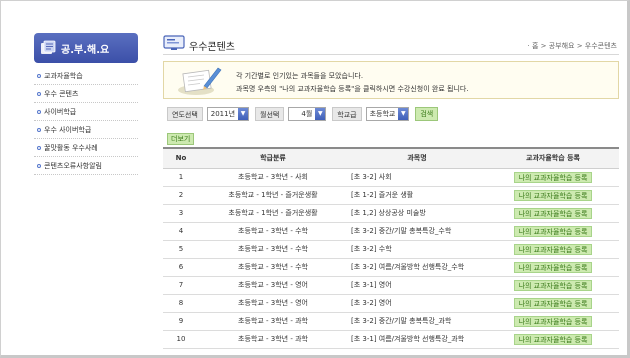 The width and height of the screenshot is (630, 358). I want to click on school-level-select: 초등학교 ▼, so click(387, 114).